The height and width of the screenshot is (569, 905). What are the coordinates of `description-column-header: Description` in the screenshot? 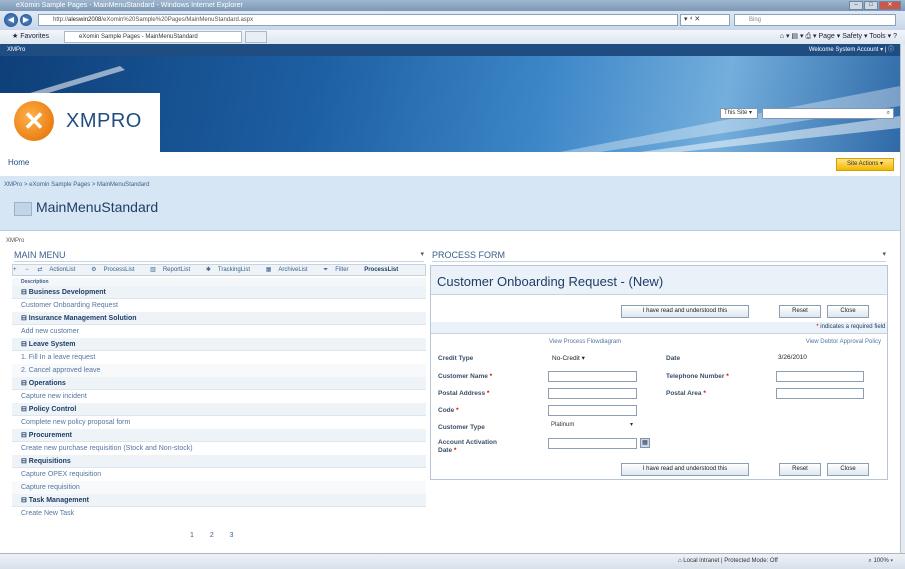 It's located at (219, 282).